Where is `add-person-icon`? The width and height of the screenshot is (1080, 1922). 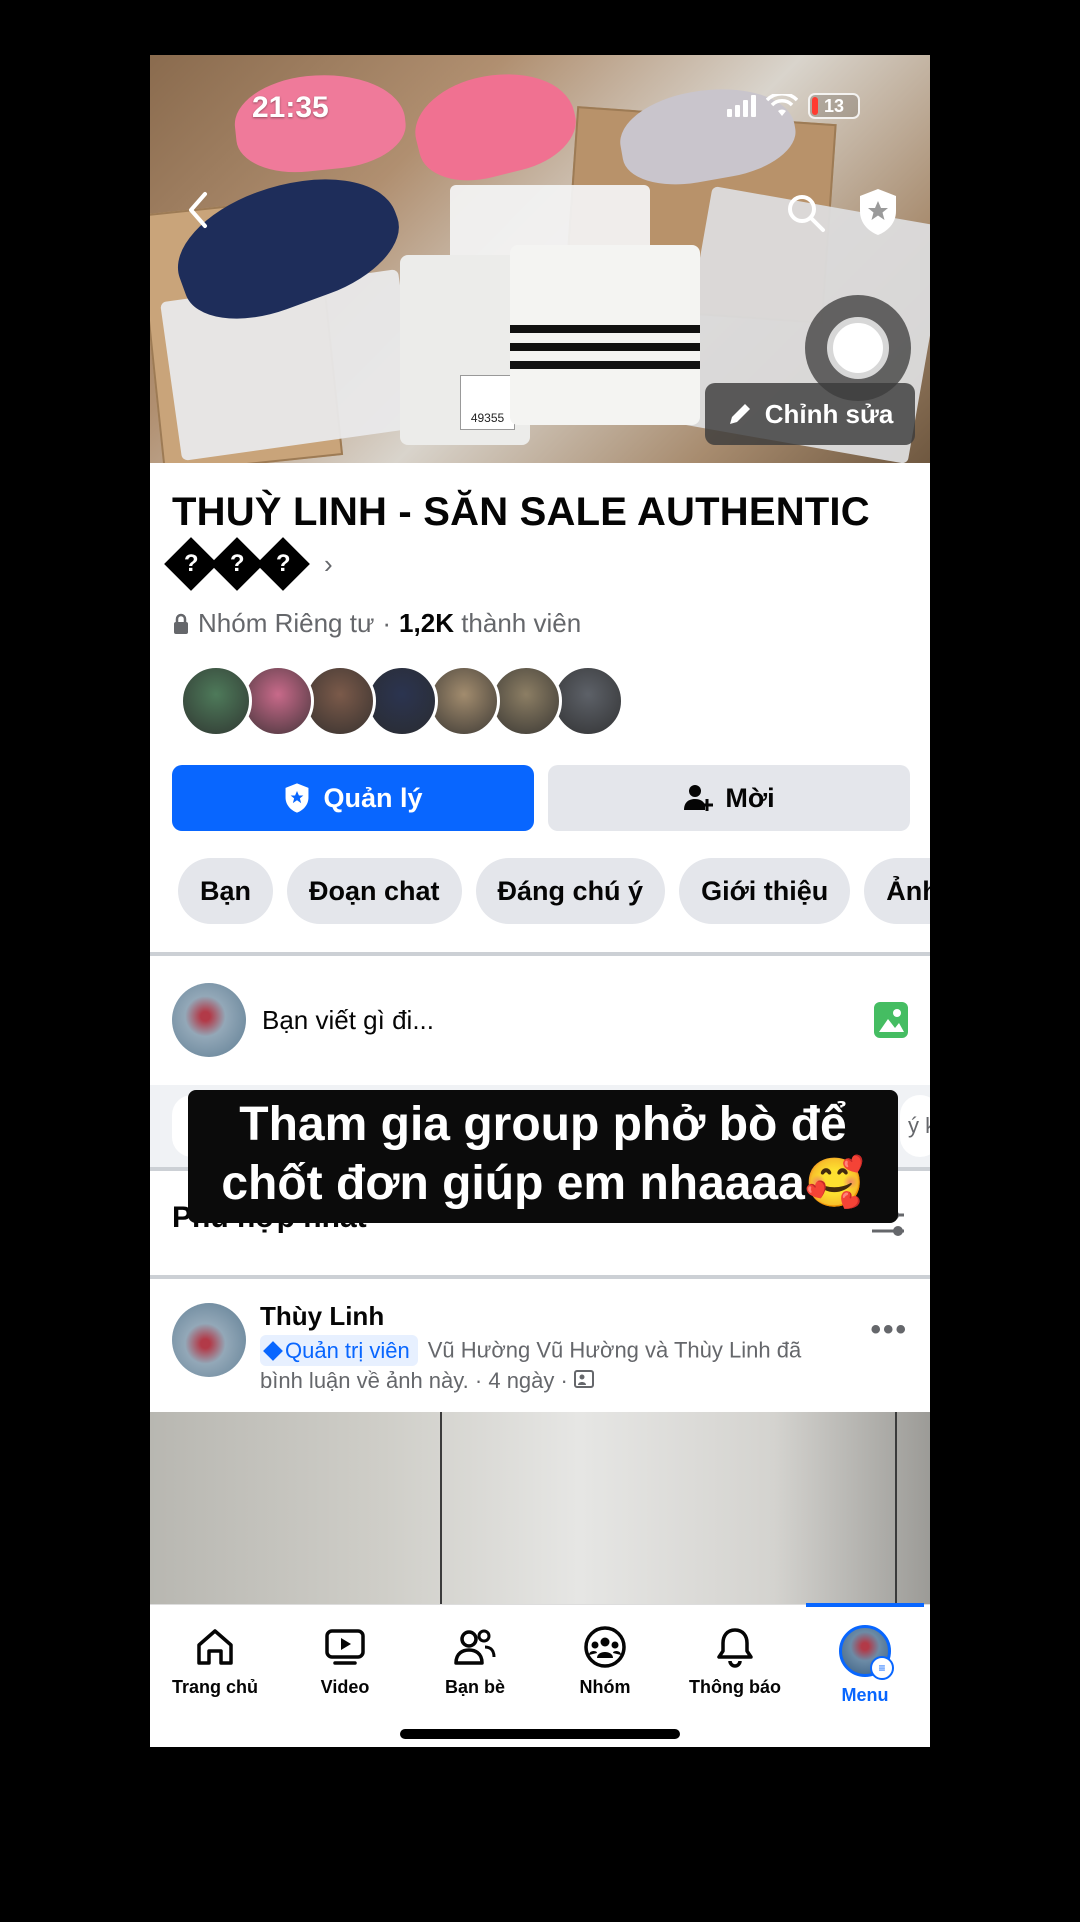
add-person-icon is located at coordinates (699, 798).